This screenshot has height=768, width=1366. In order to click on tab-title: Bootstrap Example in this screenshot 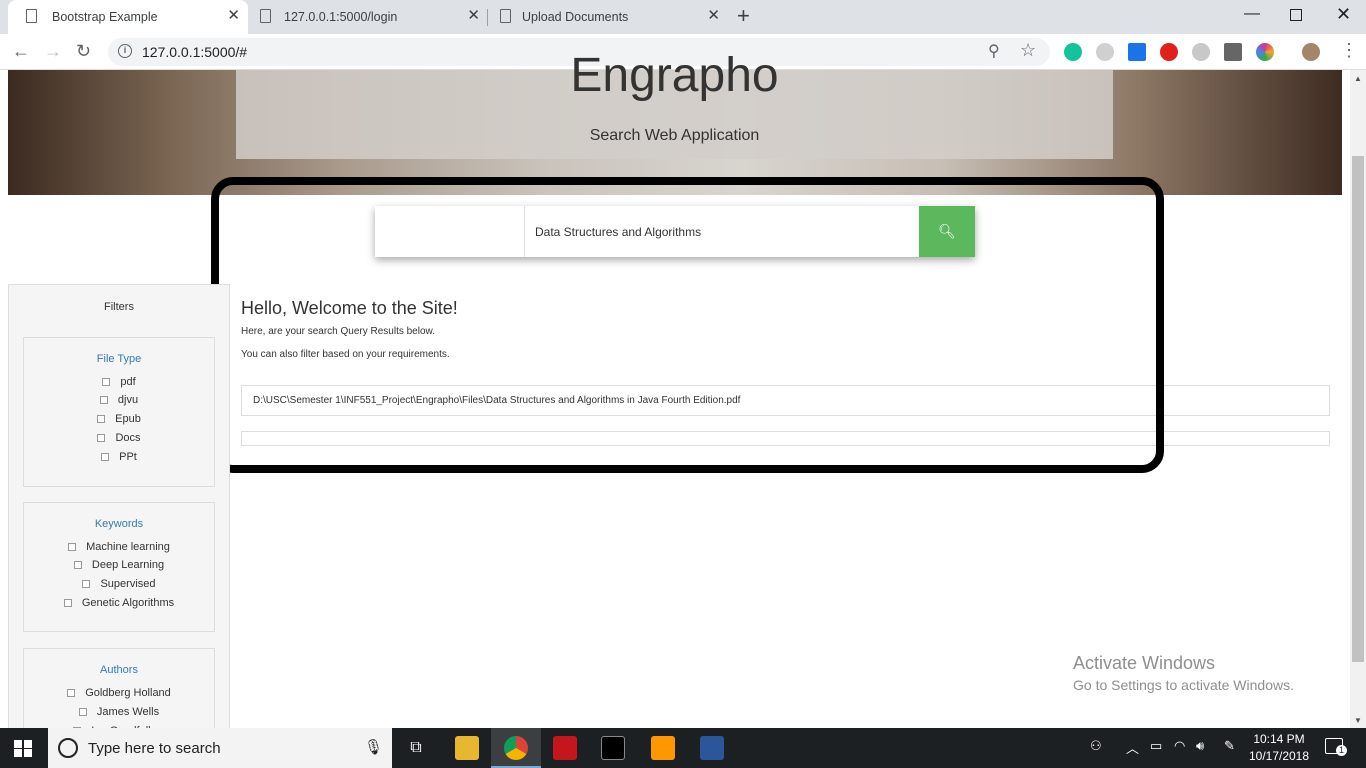, I will do `click(105, 17)`.